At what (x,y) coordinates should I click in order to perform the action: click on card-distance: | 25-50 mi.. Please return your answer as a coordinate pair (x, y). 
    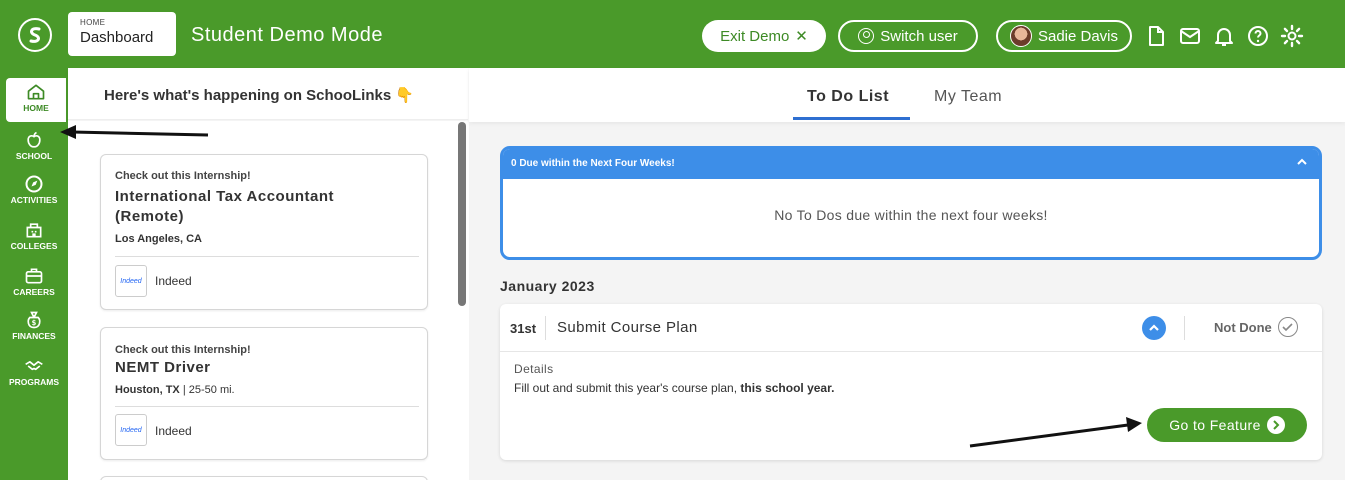
    Looking at the image, I should click on (207, 390).